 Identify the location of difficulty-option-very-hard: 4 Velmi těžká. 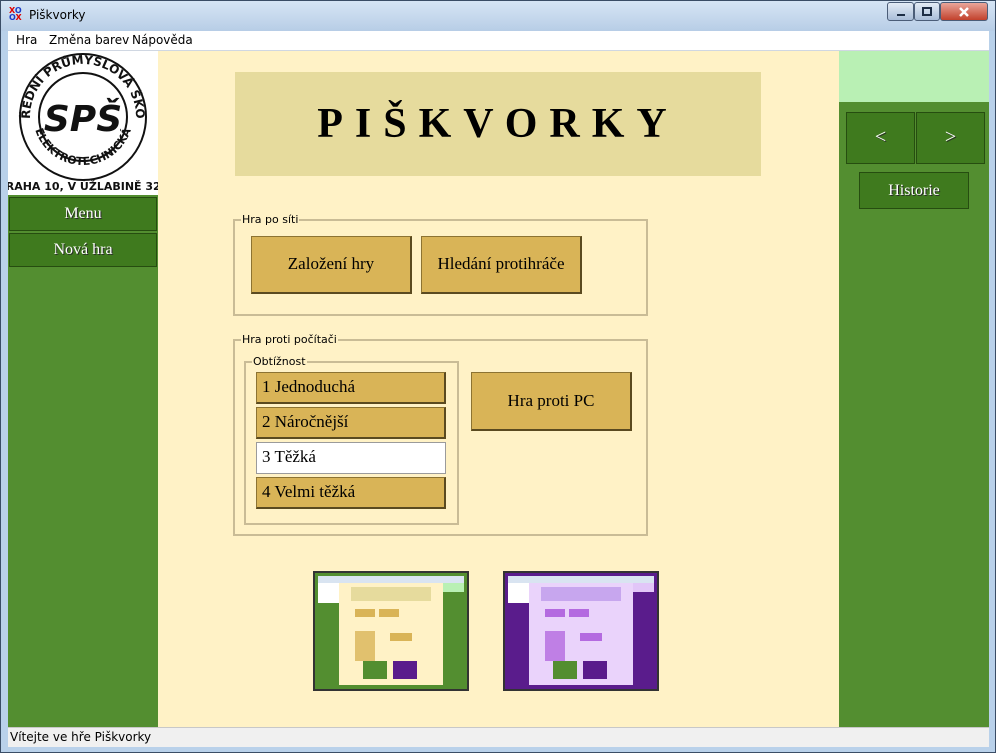
(351, 493).